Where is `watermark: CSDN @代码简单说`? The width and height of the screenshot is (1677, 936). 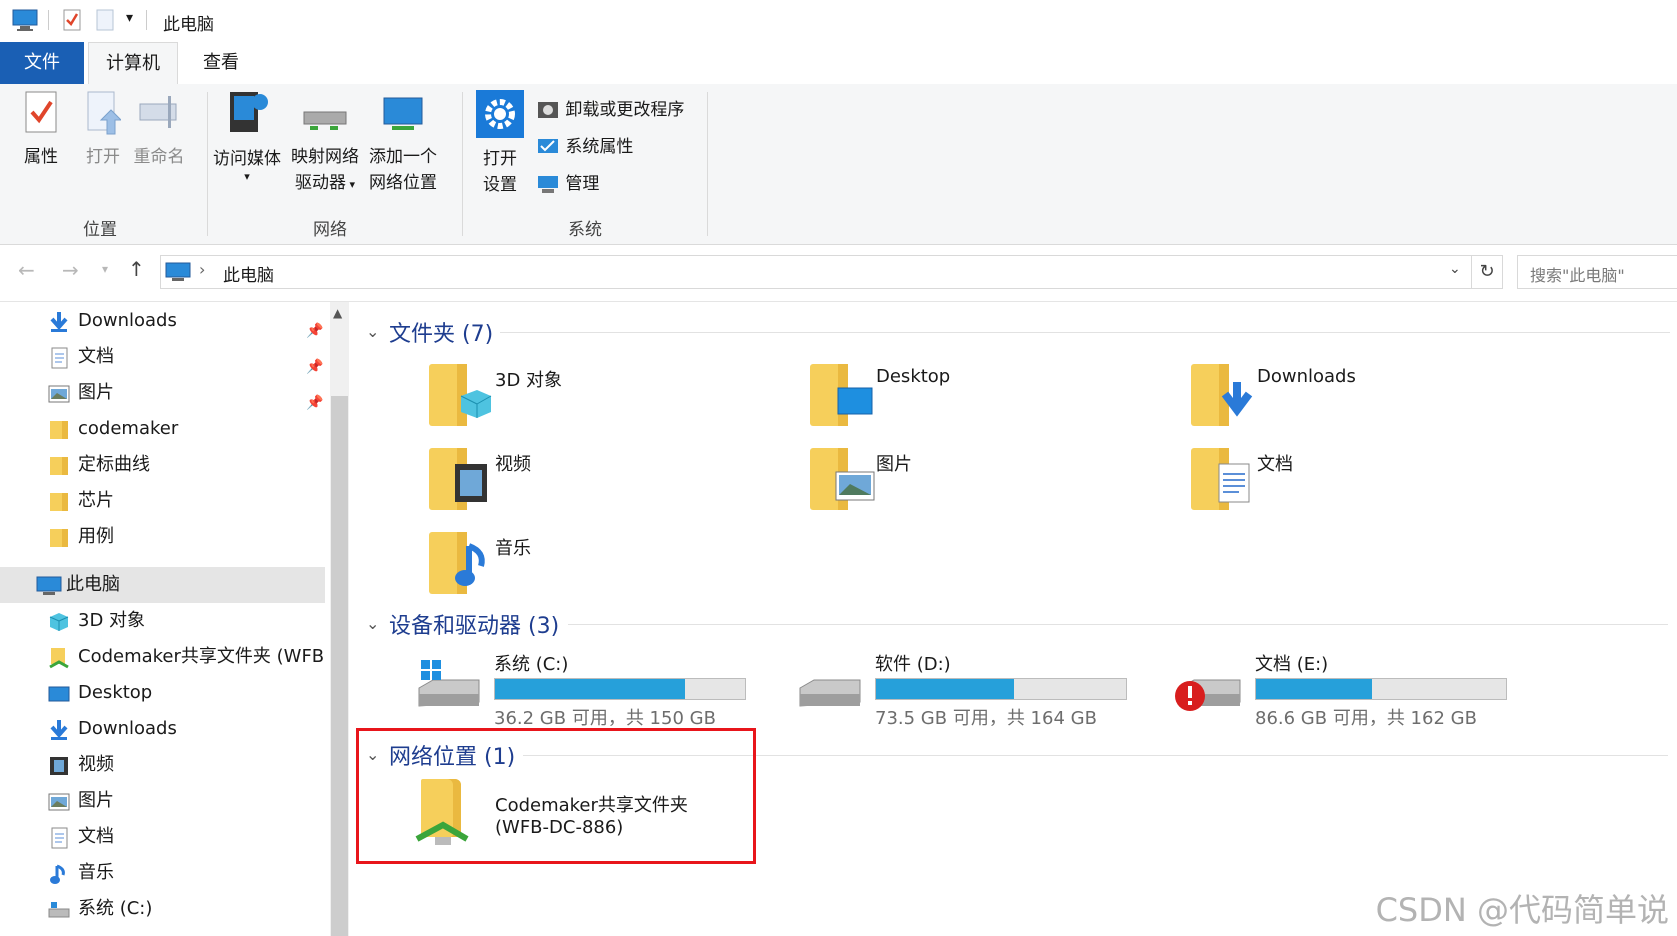
watermark: CSDN @代码简单说 is located at coordinates (1522, 910).